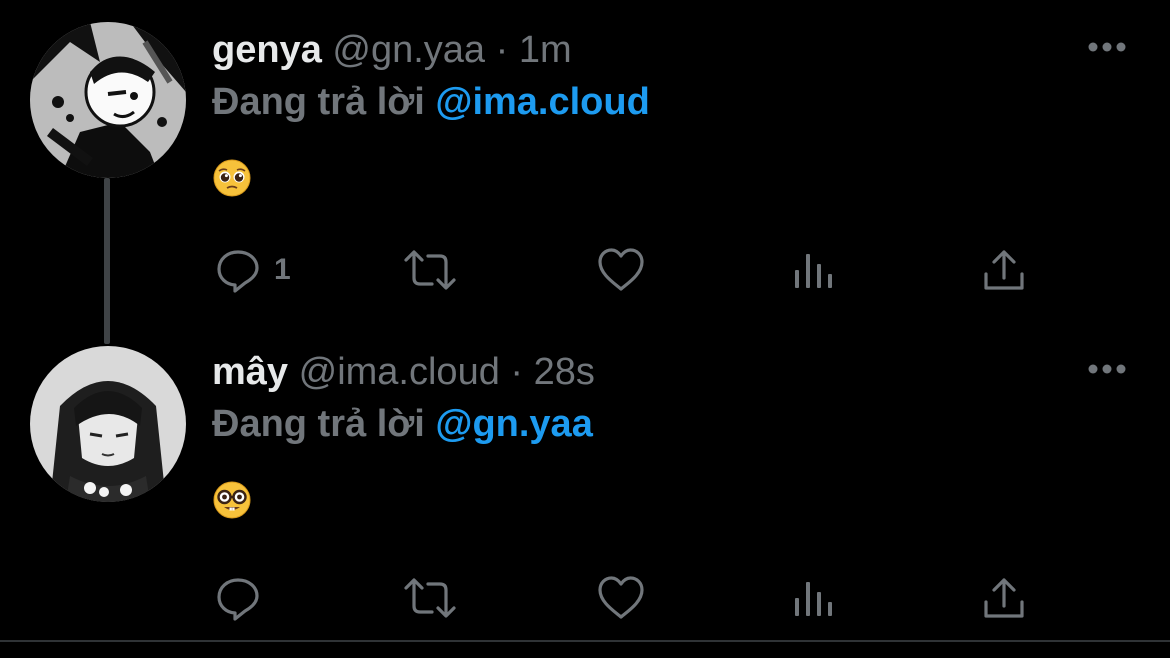 The height and width of the screenshot is (658, 1170). What do you see at coordinates (545, 50) in the screenshot?
I see `timestamp: 1m` at bounding box center [545, 50].